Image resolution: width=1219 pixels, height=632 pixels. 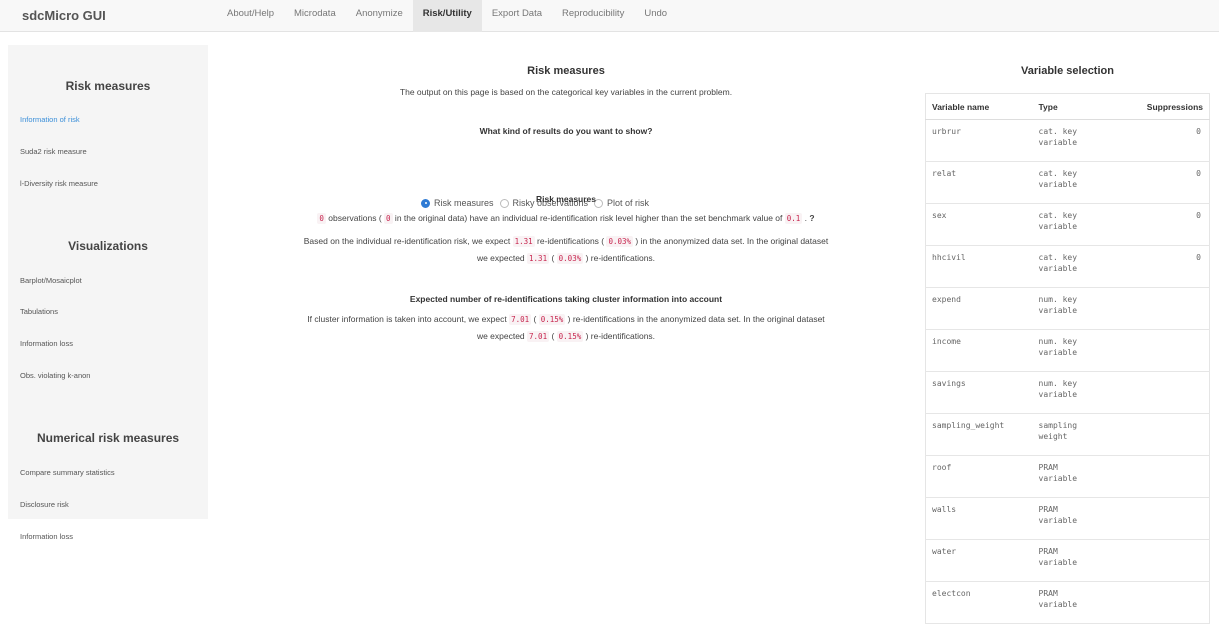 I want to click on cell-variable-name: sampling_weight, so click(x=979, y=434).